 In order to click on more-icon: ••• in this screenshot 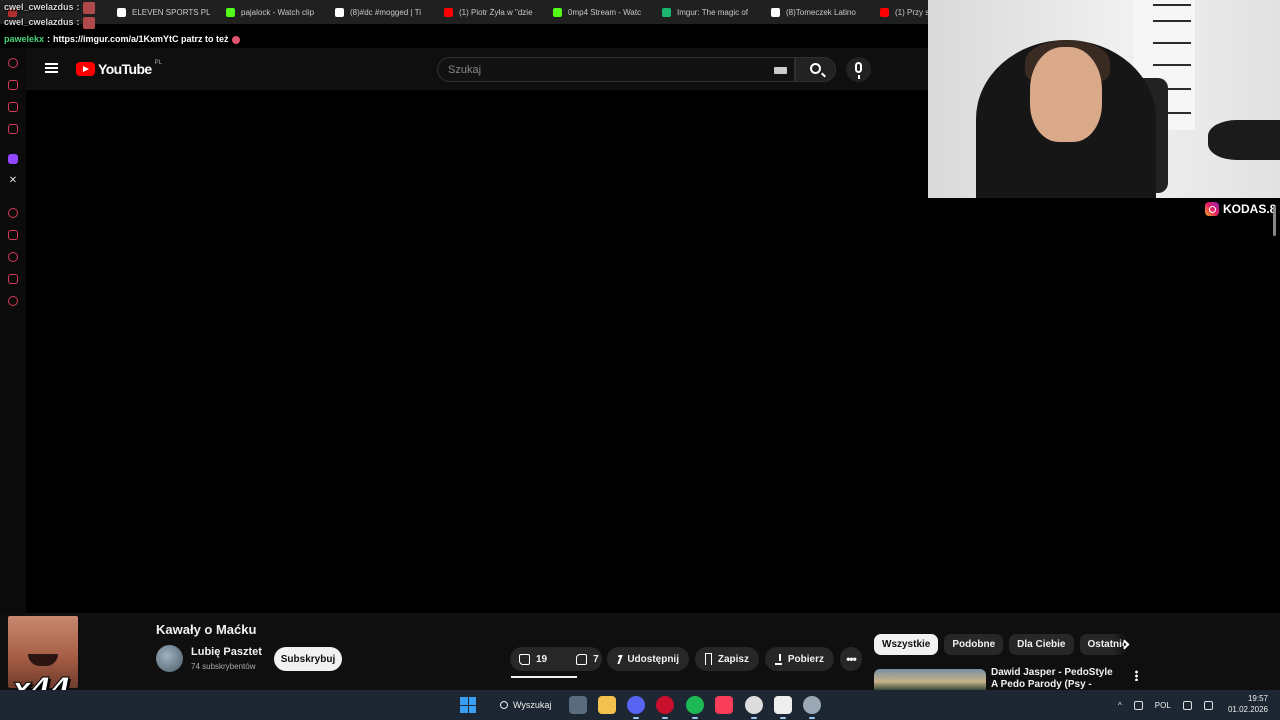, I will do `click(851, 659)`.